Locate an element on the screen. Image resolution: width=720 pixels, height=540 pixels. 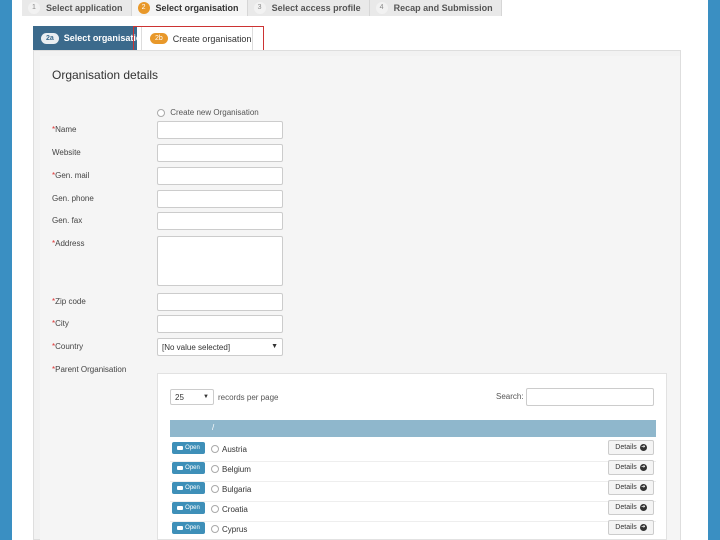
radio-icon is located at coordinates (161, 112).